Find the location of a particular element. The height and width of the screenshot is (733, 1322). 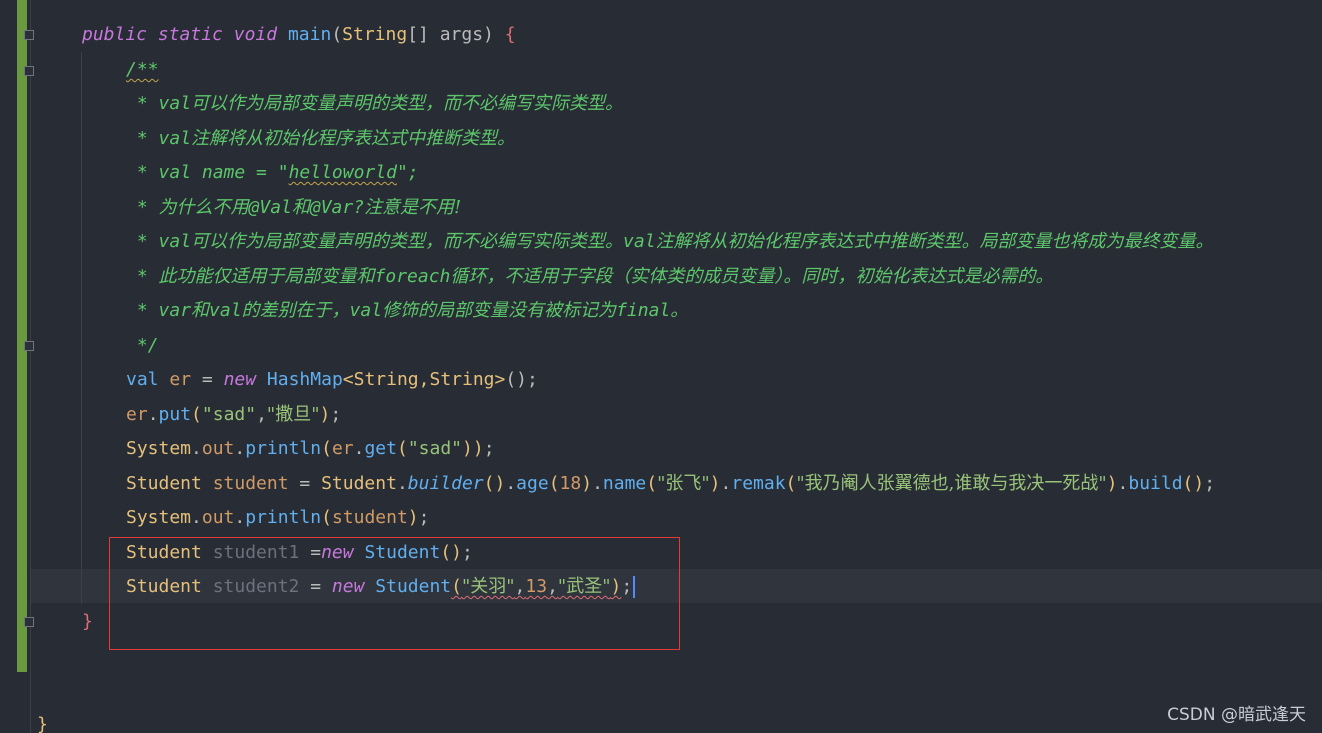

variable: student is located at coordinates (369, 517).